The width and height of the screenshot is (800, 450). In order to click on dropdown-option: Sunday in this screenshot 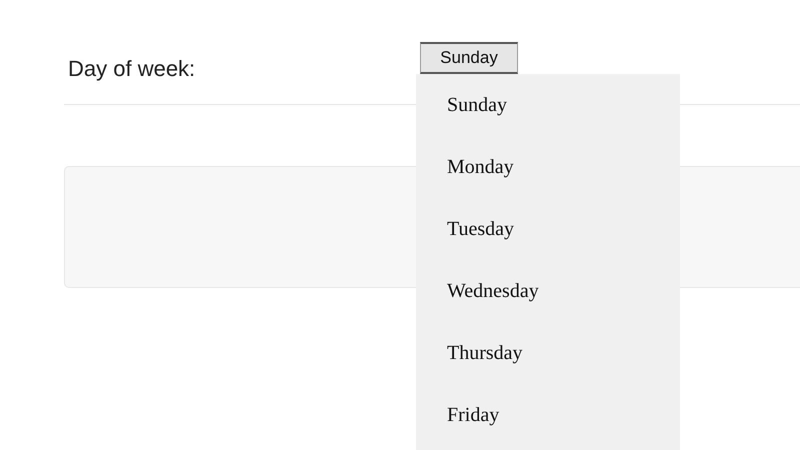, I will do `click(461, 121)`.